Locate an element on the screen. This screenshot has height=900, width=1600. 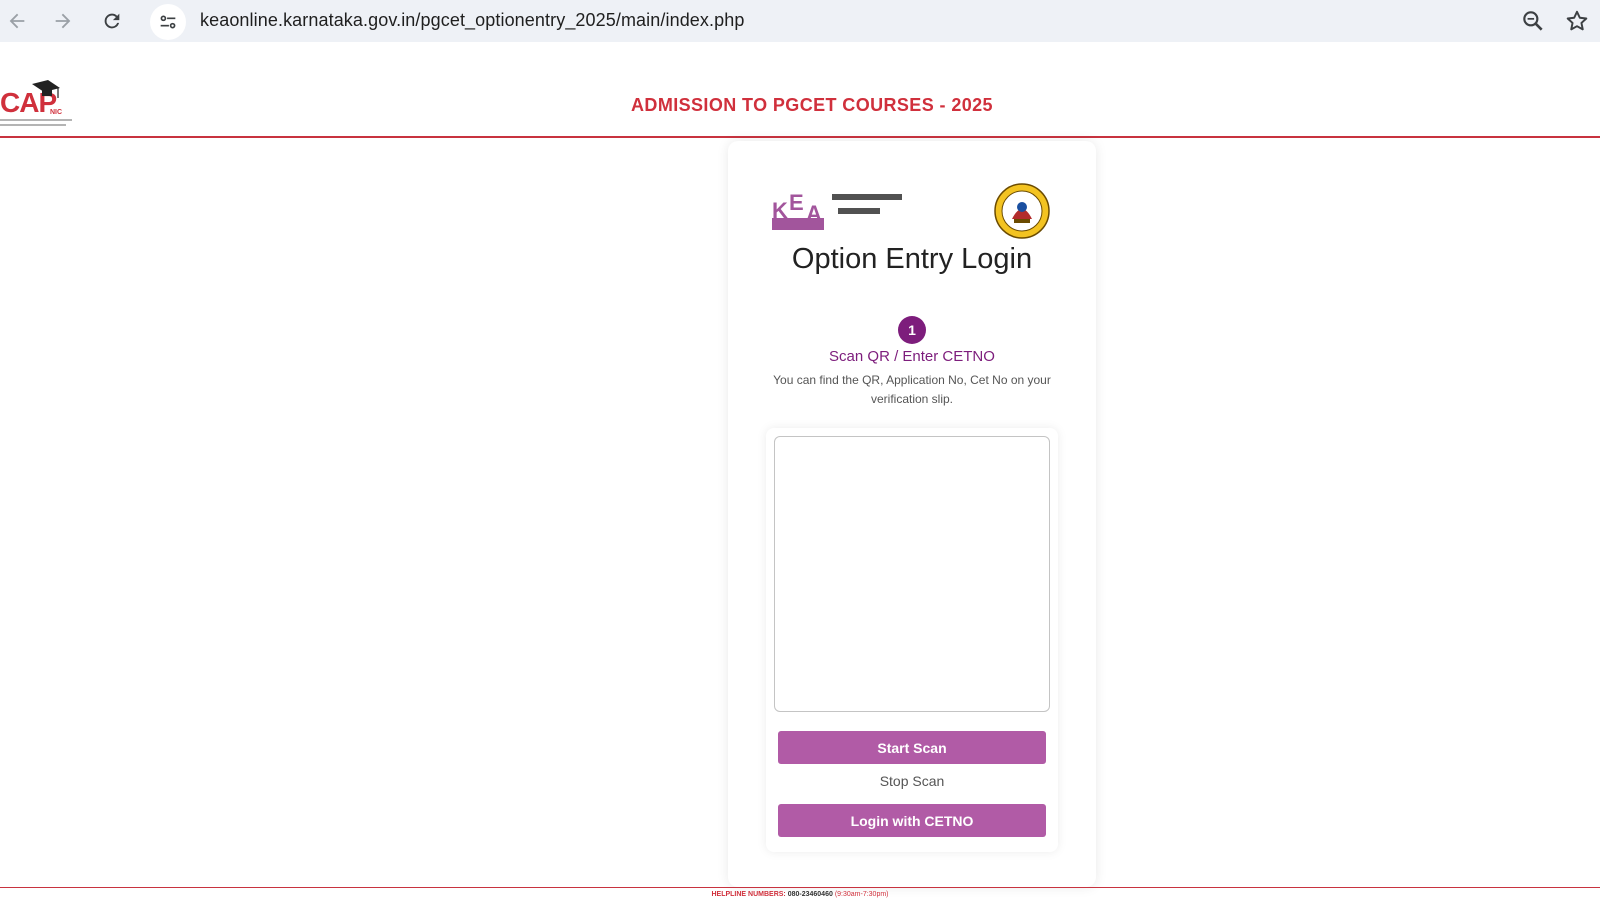
bookmark-star-icon is located at coordinates (1577, 21).